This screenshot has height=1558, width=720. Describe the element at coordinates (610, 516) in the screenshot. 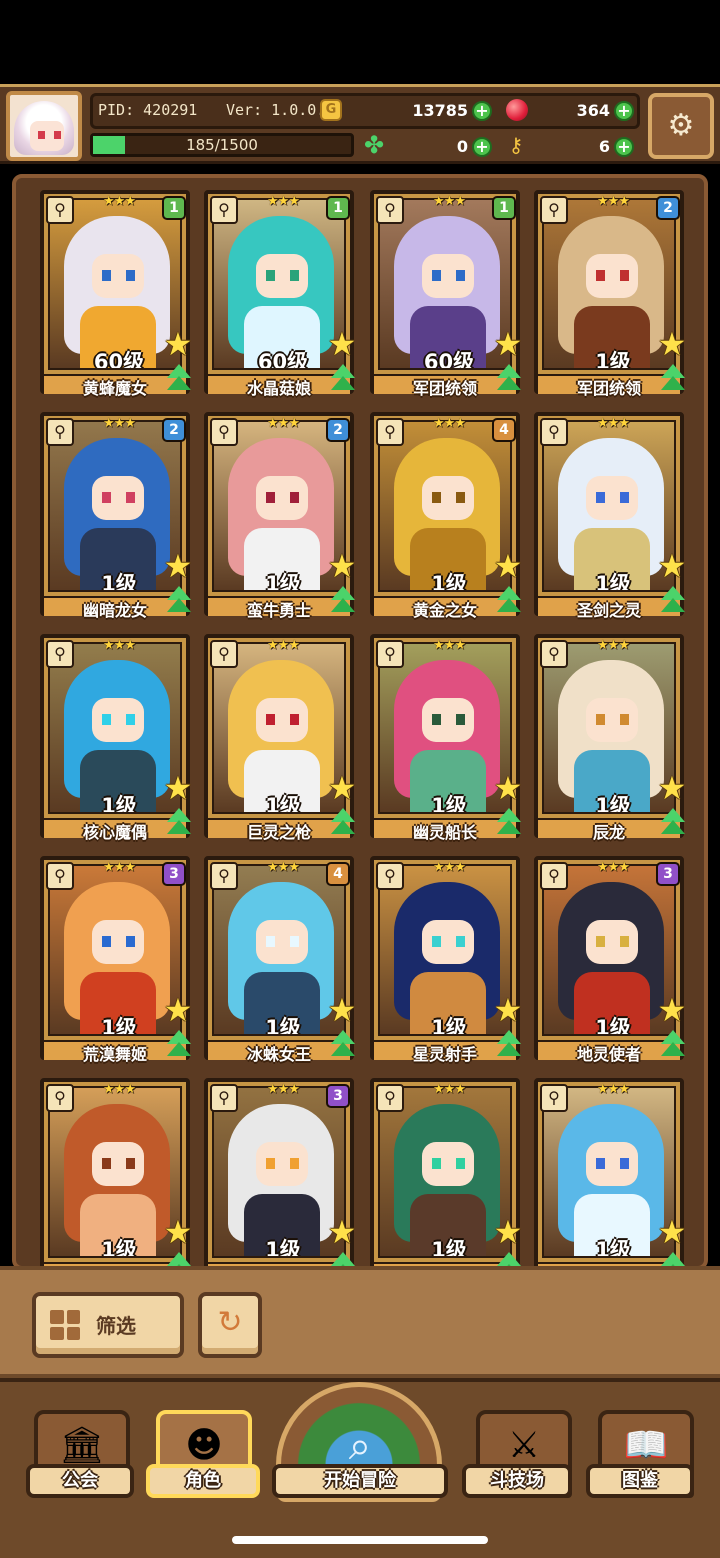

I see `character-card: 1级 ⚲ ★★★ ★ 圣剑之灵` at that location.